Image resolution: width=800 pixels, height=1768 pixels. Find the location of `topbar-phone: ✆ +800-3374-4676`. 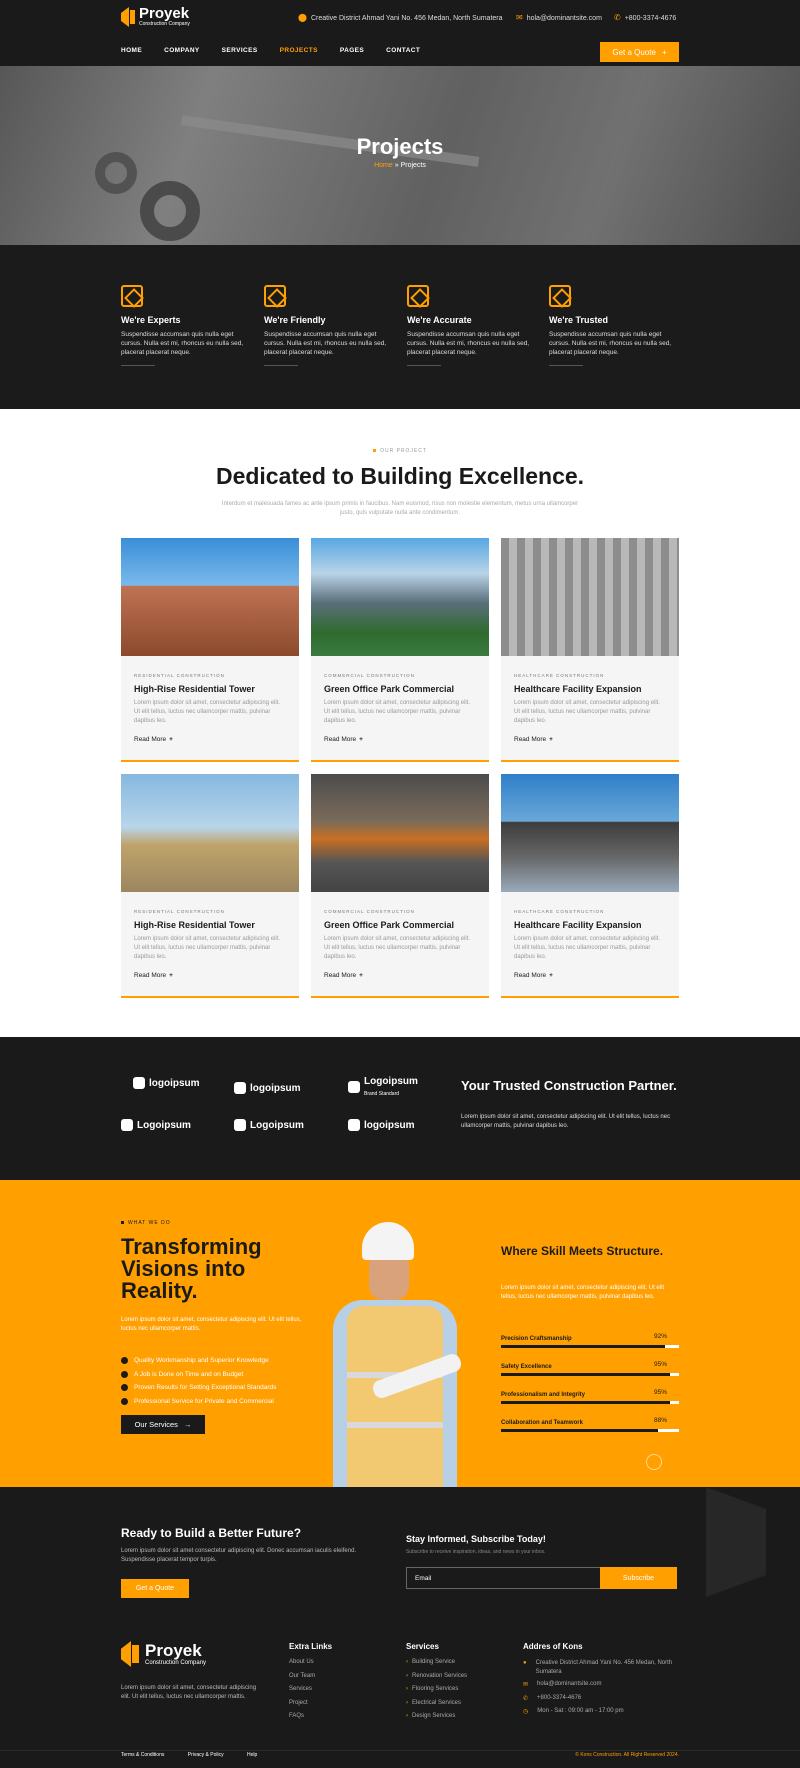

topbar-phone: ✆ +800-3374-4676 is located at coordinates (645, 18).